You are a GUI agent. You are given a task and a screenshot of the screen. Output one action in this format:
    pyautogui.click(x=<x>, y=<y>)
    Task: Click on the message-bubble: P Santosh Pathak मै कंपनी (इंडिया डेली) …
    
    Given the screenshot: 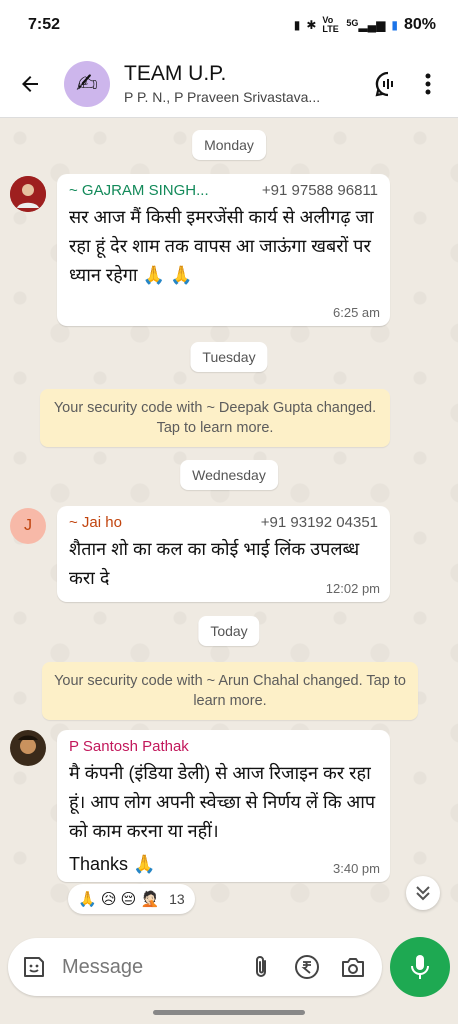 What is the action you would take?
    pyautogui.click(x=223, y=806)
    